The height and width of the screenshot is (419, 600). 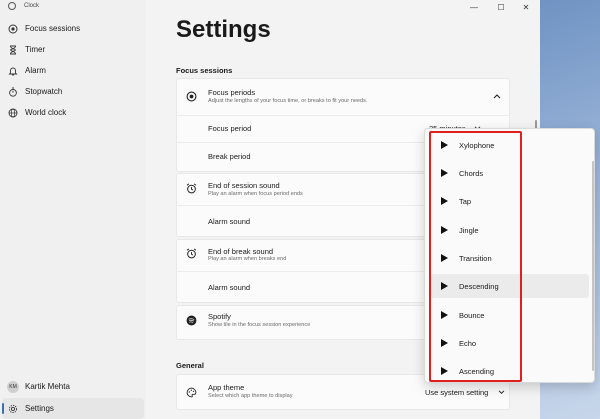 What do you see at coordinates (44, 91) in the screenshot?
I see `sidebar-item-label: Stopwatch` at bounding box center [44, 91].